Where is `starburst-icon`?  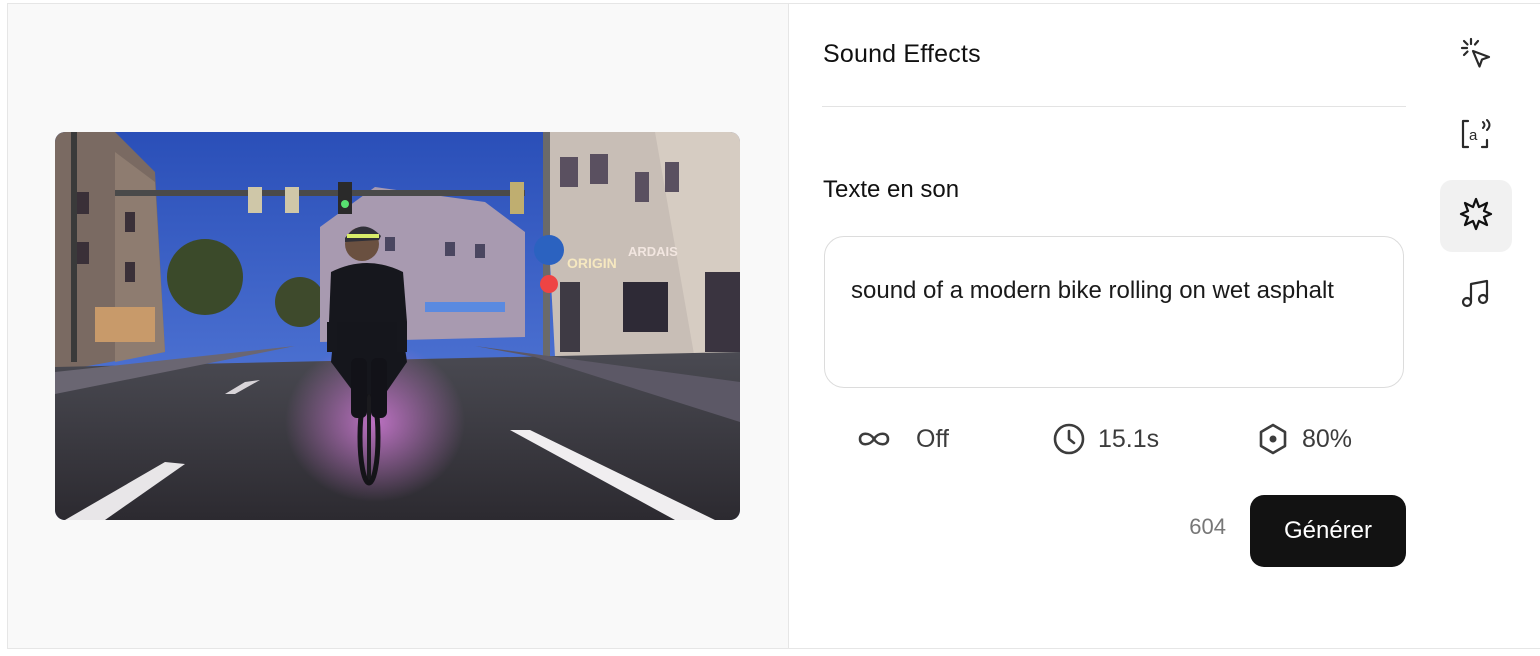
starburst-icon is located at coordinates (1476, 216).